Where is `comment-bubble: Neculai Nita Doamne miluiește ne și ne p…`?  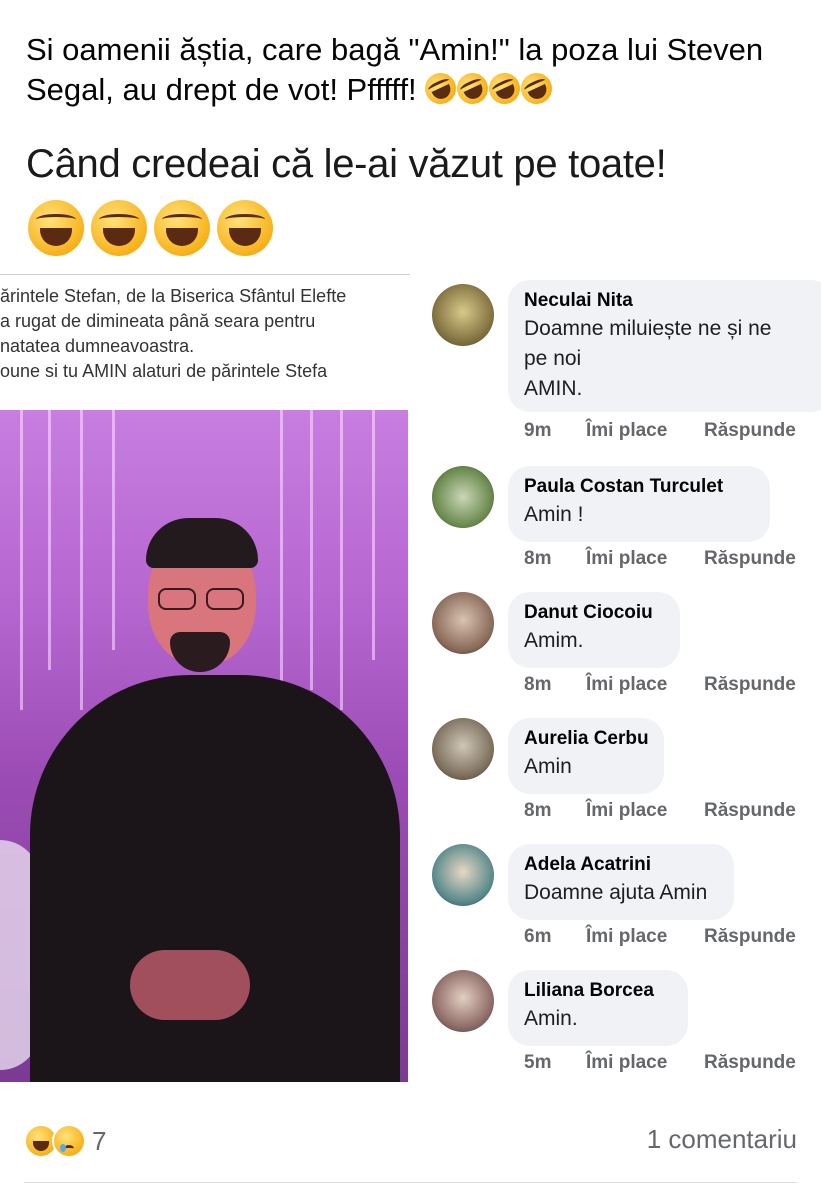 comment-bubble: Neculai Nita Doamne miluiește ne și ne p… is located at coordinates (664, 346).